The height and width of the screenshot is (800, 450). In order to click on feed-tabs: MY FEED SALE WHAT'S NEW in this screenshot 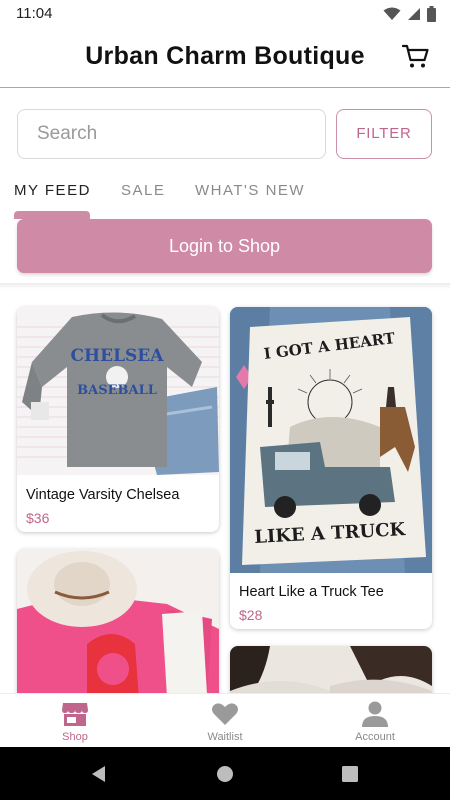, I will do `click(225, 198)`.